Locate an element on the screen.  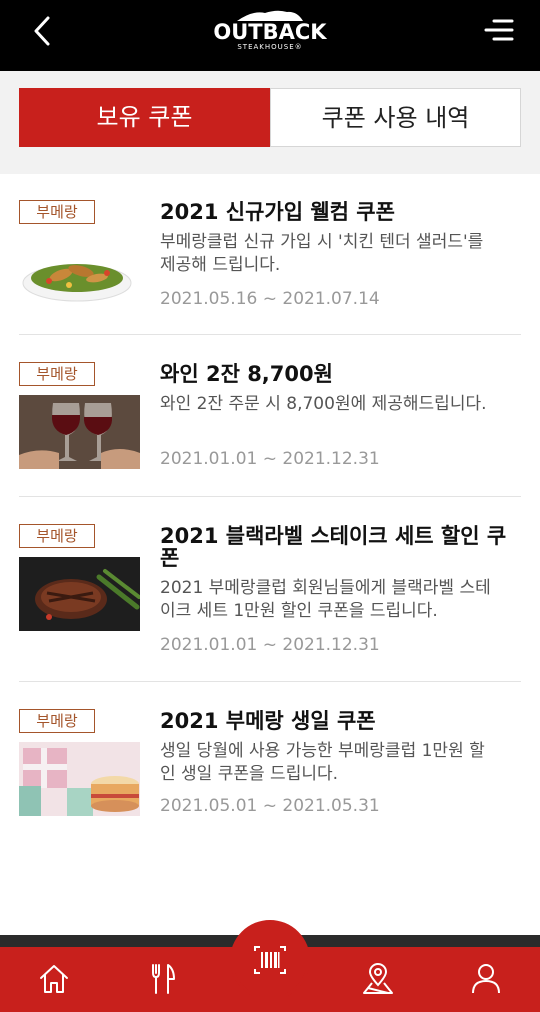
coupon-description-line2: 인 생일 쿠폰을 드립니다. is located at coordinates (249, 774).